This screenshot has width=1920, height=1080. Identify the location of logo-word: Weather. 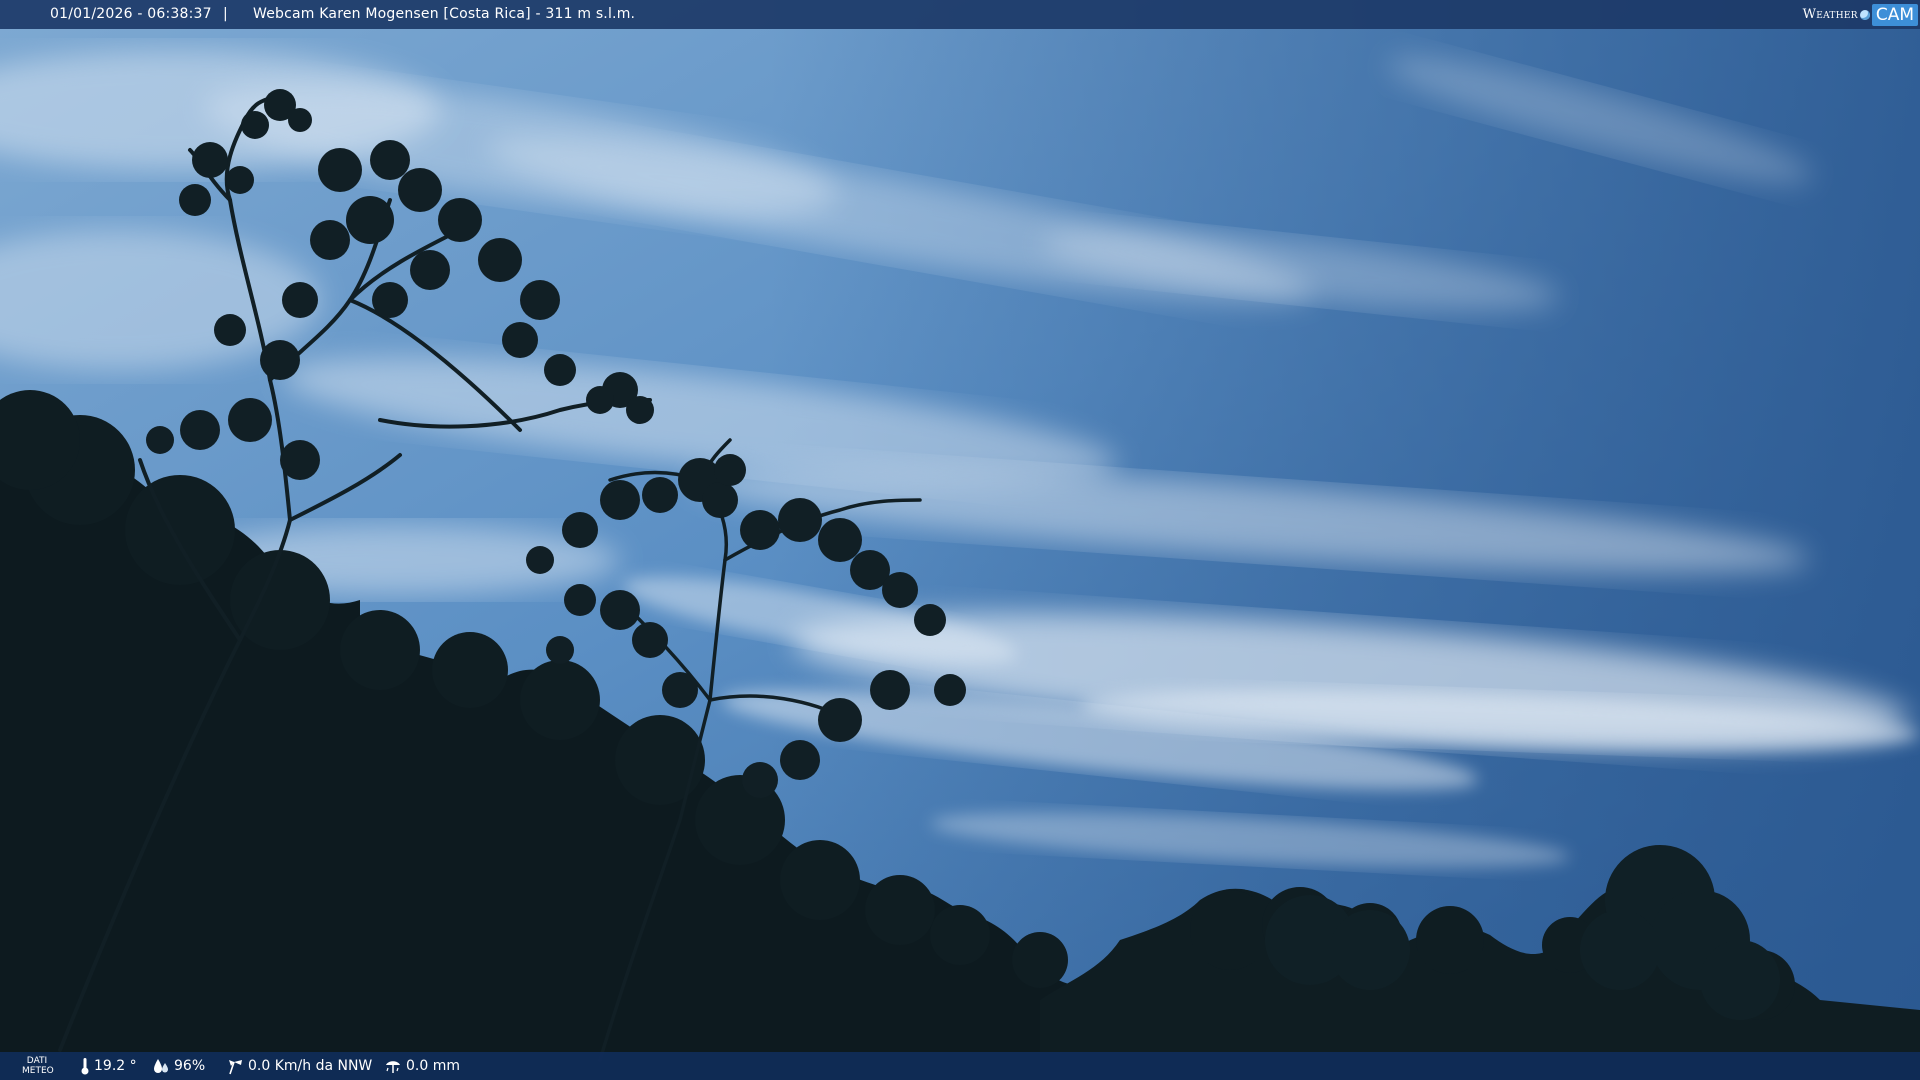
(1830, 14).